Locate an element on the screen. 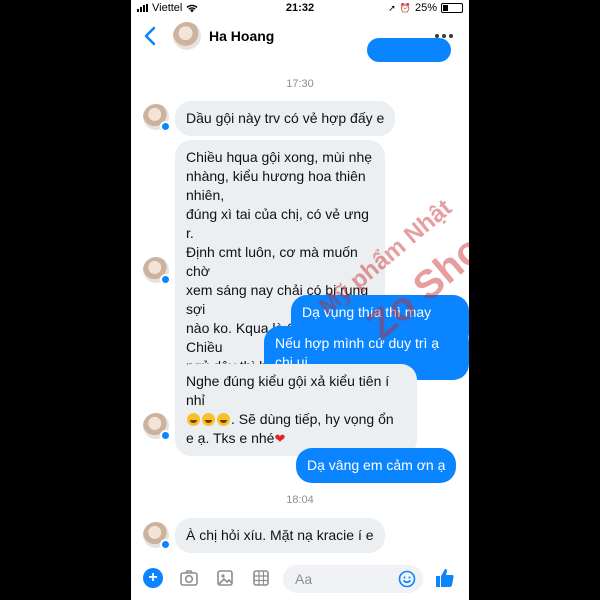 The image size is (600, 600). input-placeholder: Aa is located at coordinates (304, 579).